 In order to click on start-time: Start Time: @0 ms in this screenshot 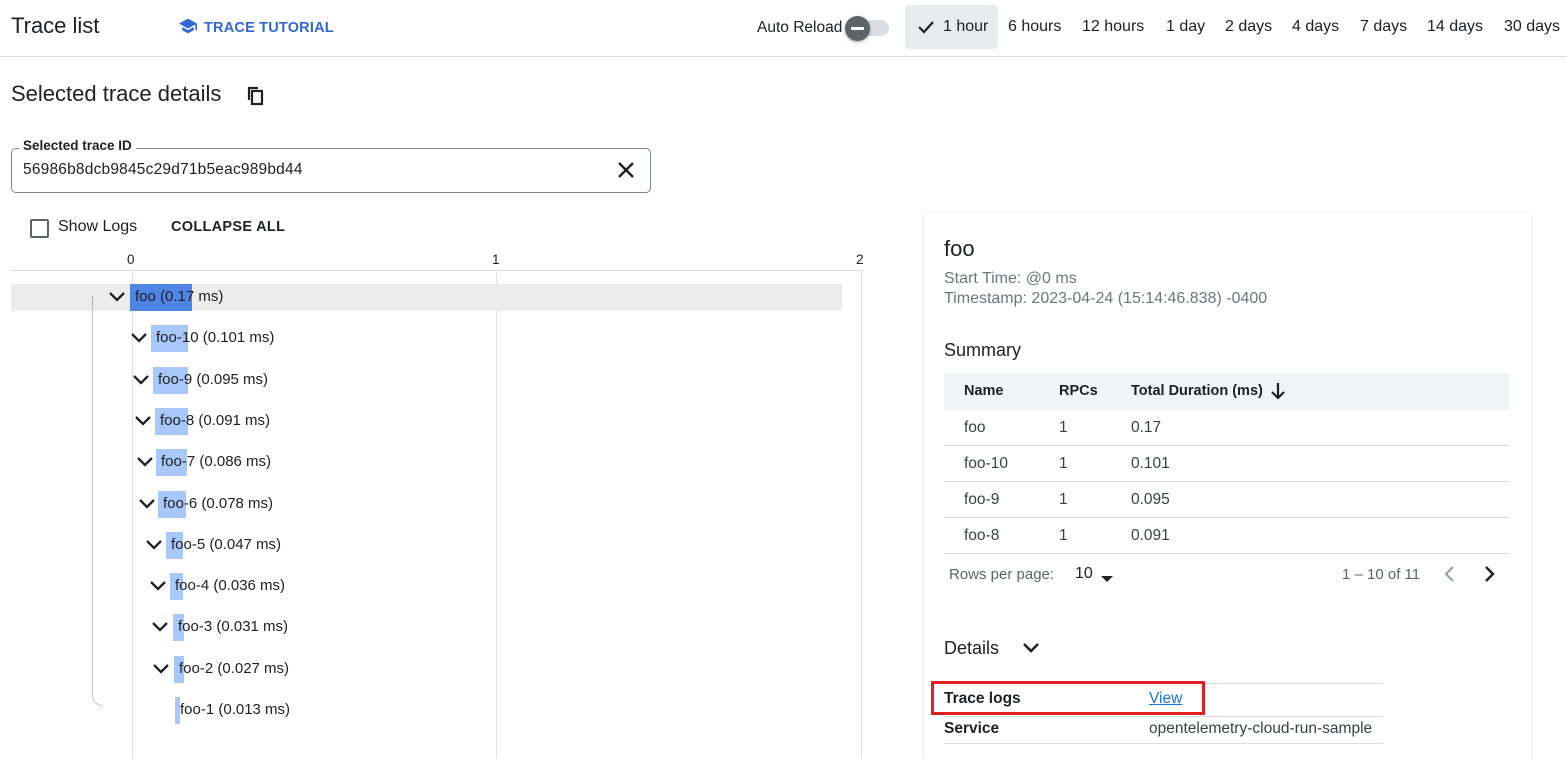, I will do `click(1010, 278)`.